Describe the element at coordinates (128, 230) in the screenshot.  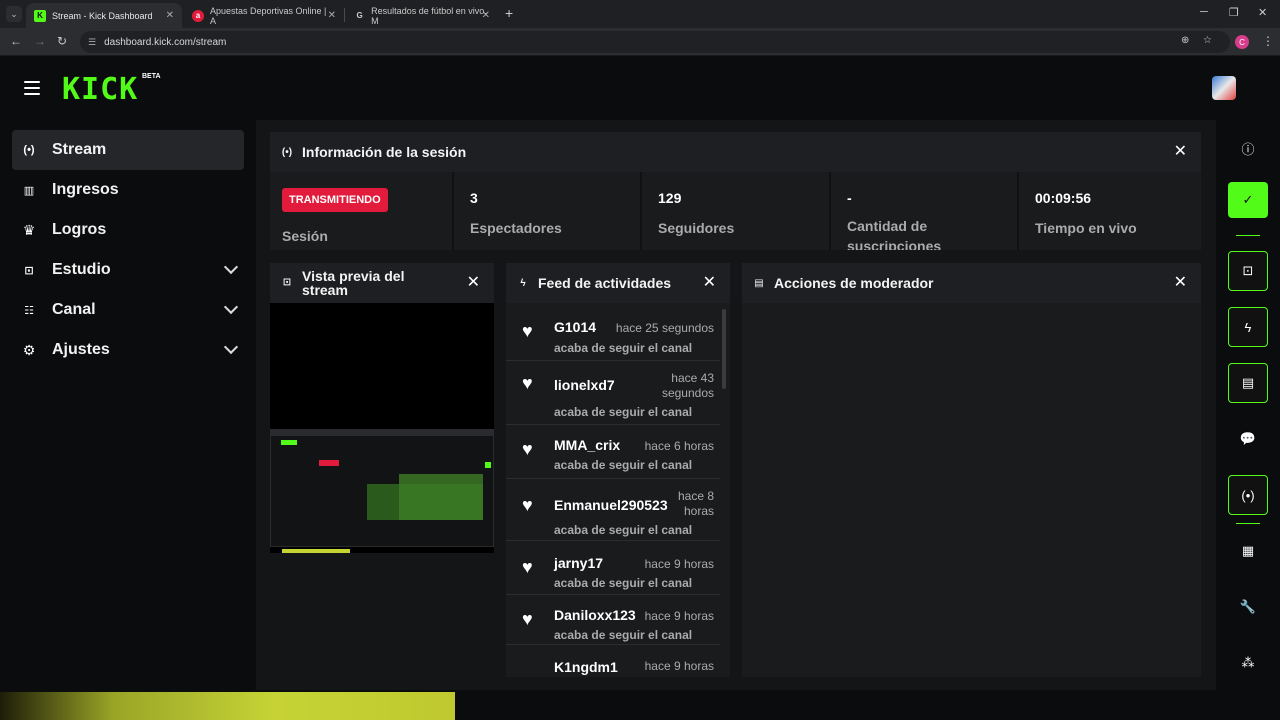
I see `sidebar-item-logros: ♛ Logros` at that location.